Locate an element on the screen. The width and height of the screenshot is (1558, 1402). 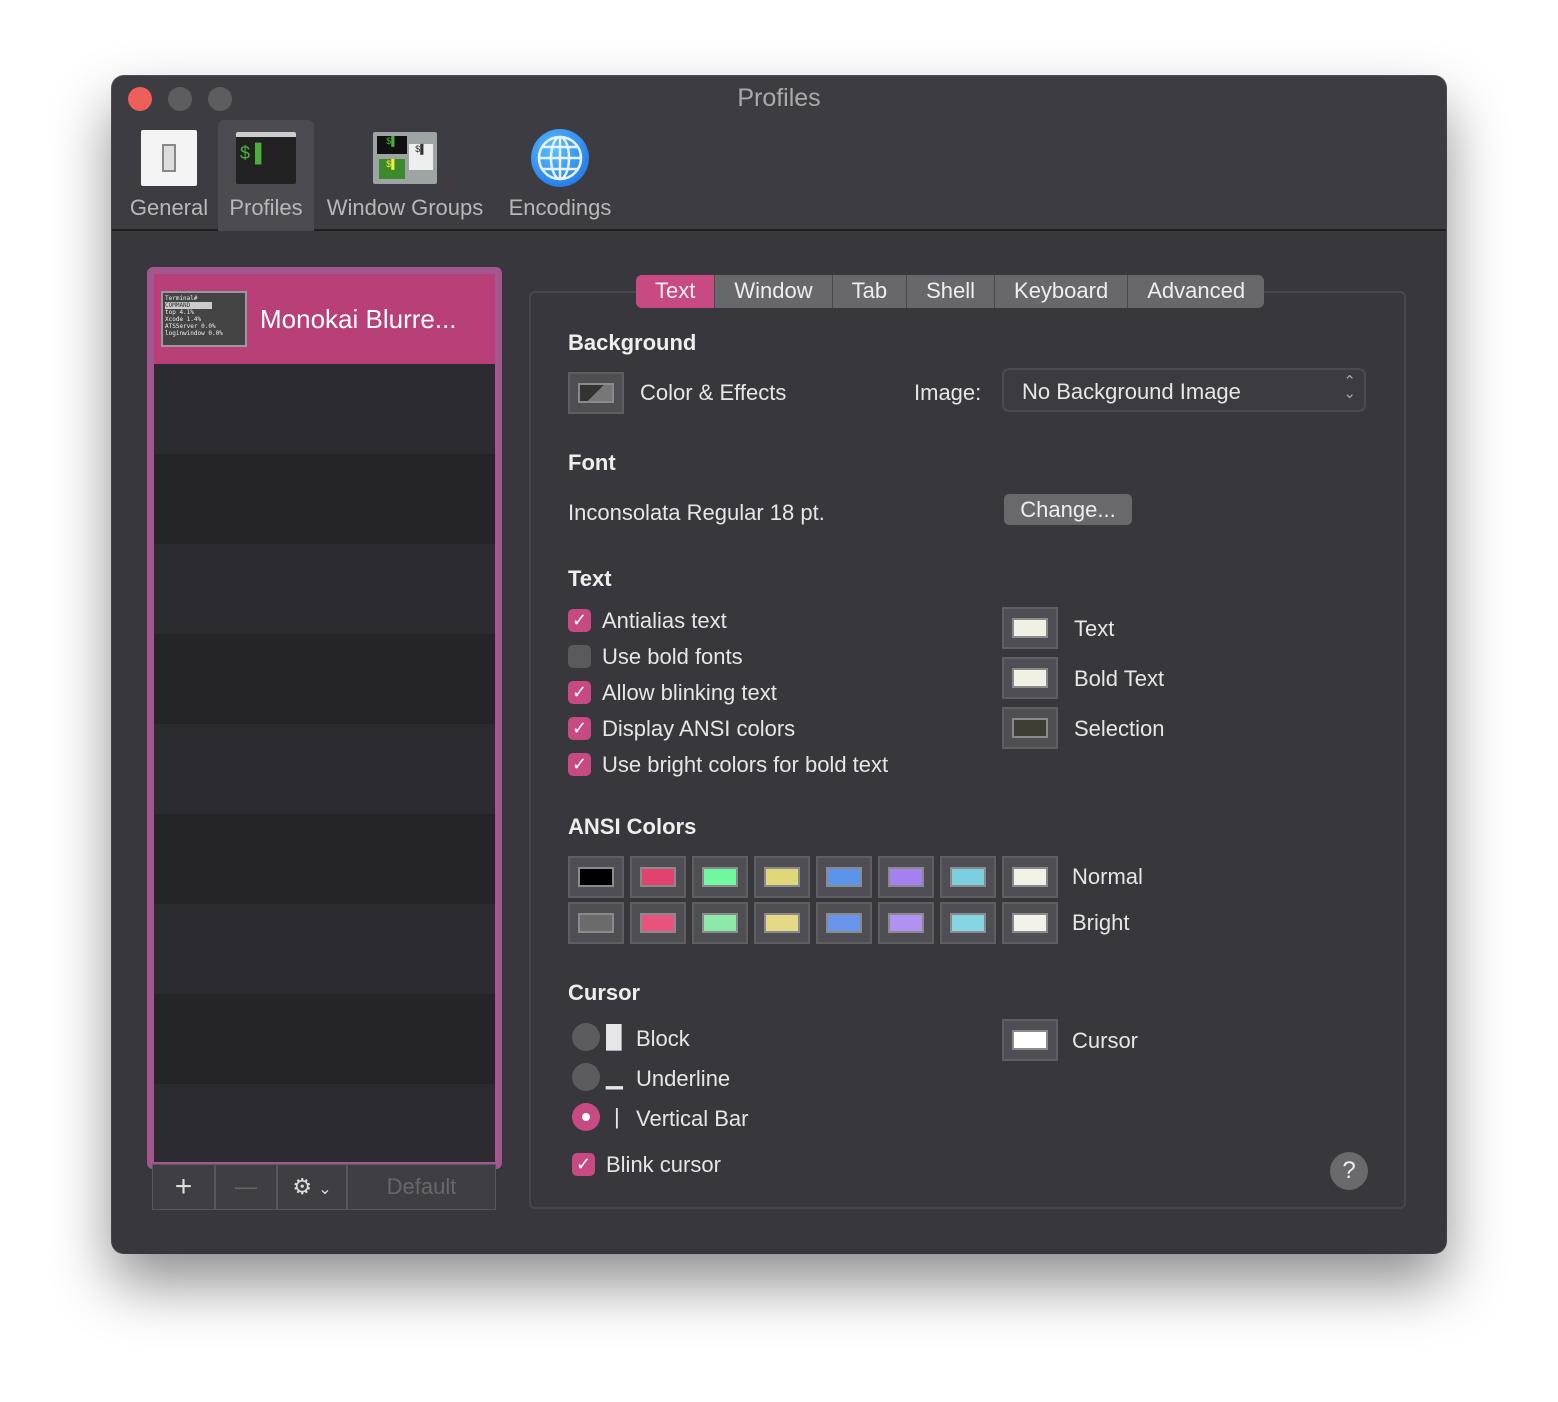
toolbar-general: General is located at coordinates (169, 175).